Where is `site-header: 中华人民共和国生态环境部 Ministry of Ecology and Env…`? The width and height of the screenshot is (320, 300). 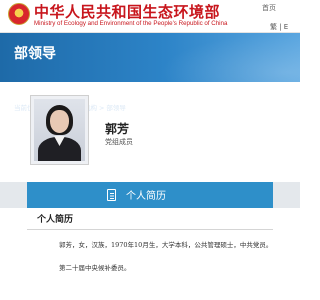 site-header: 中华人民共和国生态环境部 Ministry of Ecology and Env… is located at coordinates (150, 16).